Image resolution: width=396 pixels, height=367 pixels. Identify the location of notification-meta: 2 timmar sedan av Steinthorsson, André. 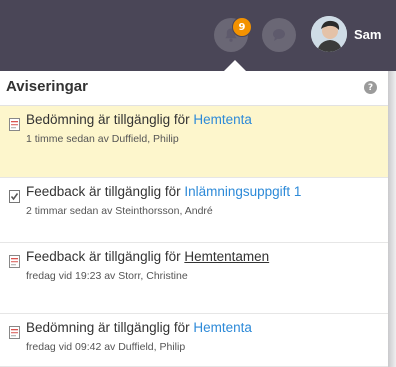
(119, 211).